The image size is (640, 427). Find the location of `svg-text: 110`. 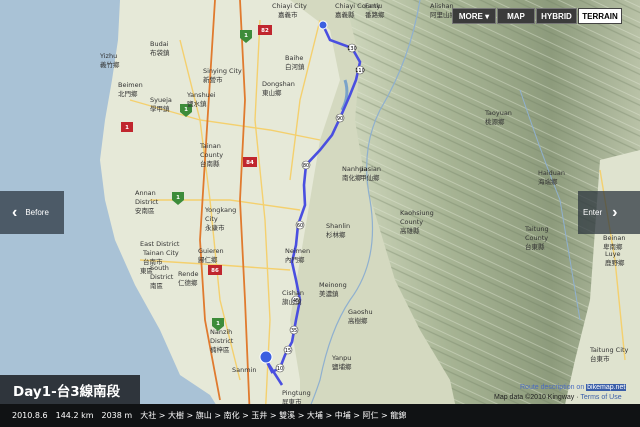

svg-text: 110 is located at coordinates (360, 71).